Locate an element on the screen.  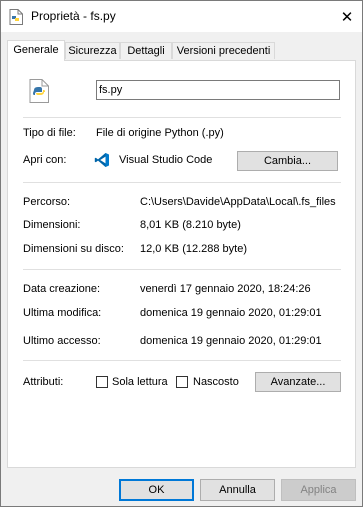
close-icon: ✕ is located at coordinates (347, 16).